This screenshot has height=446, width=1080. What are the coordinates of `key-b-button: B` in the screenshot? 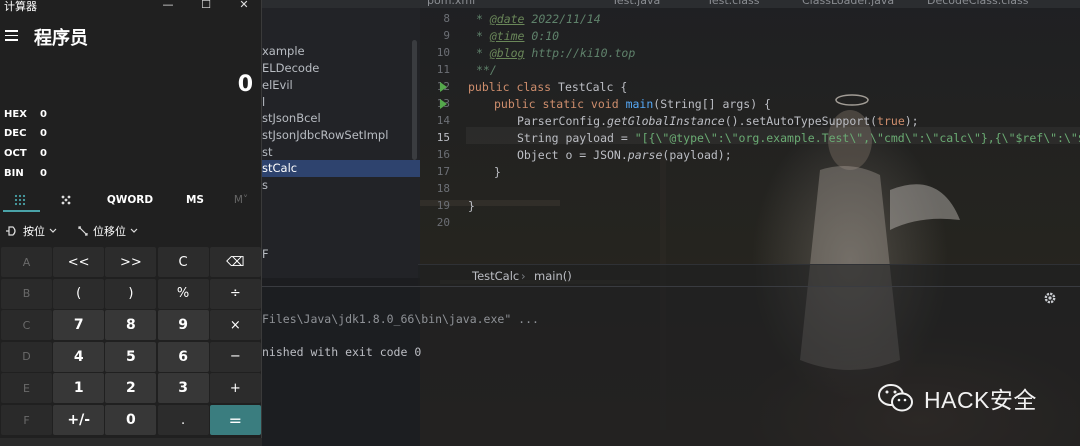 It's located at (26, 293).